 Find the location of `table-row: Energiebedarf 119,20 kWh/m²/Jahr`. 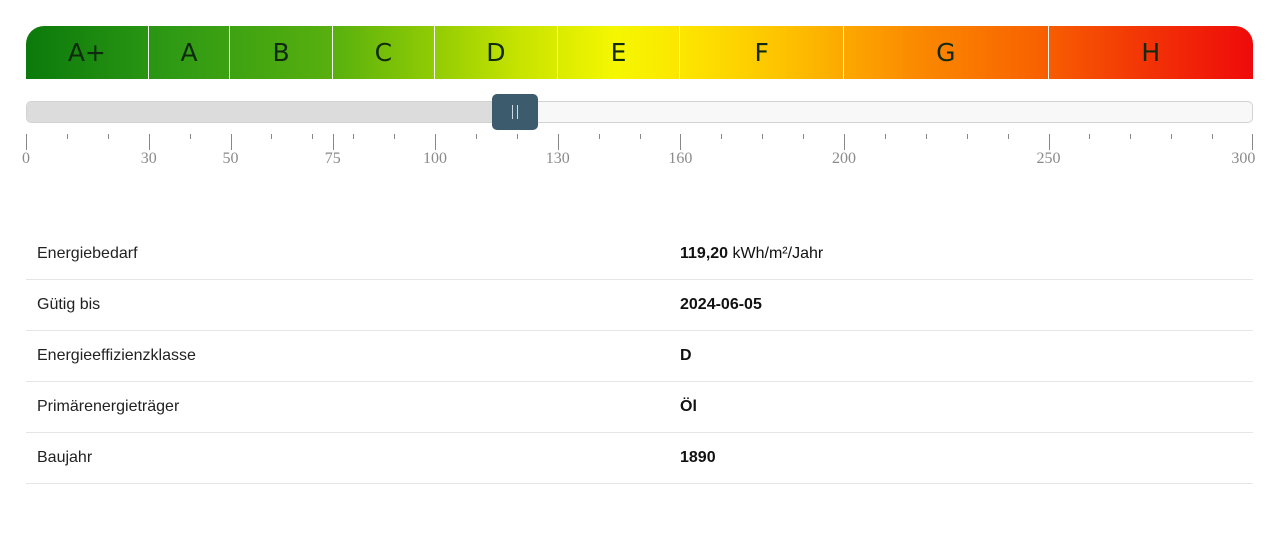

table-row: Energiebedarf 119,20 kWh/m²/Jahr is located at coordinates (639, 254).